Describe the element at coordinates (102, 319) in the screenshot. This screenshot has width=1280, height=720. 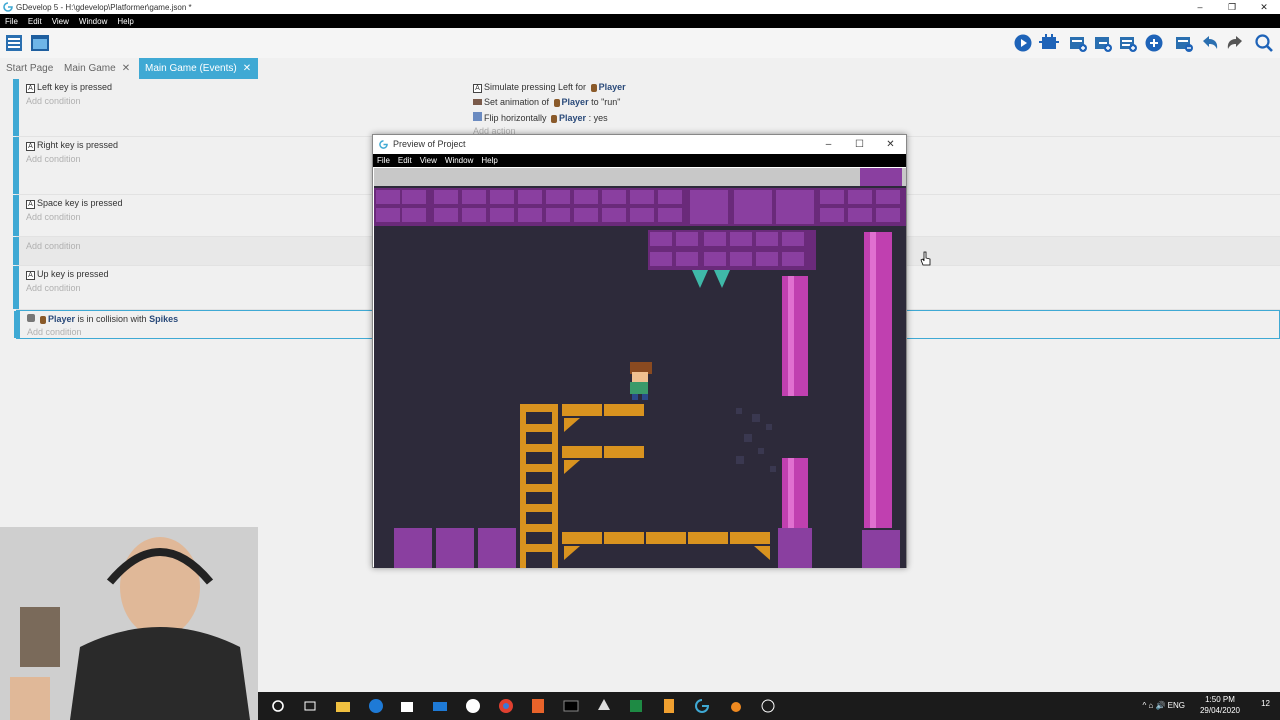
I see `condition-collision: Player is in collision with Spikes` at that location.